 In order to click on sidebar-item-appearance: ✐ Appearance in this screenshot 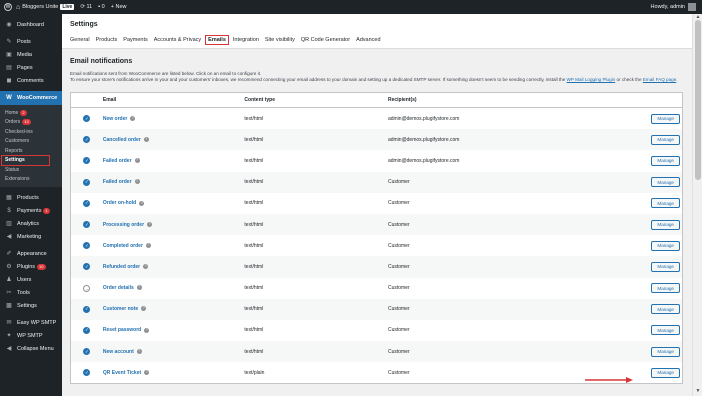, I will do `click(31, 253)`.